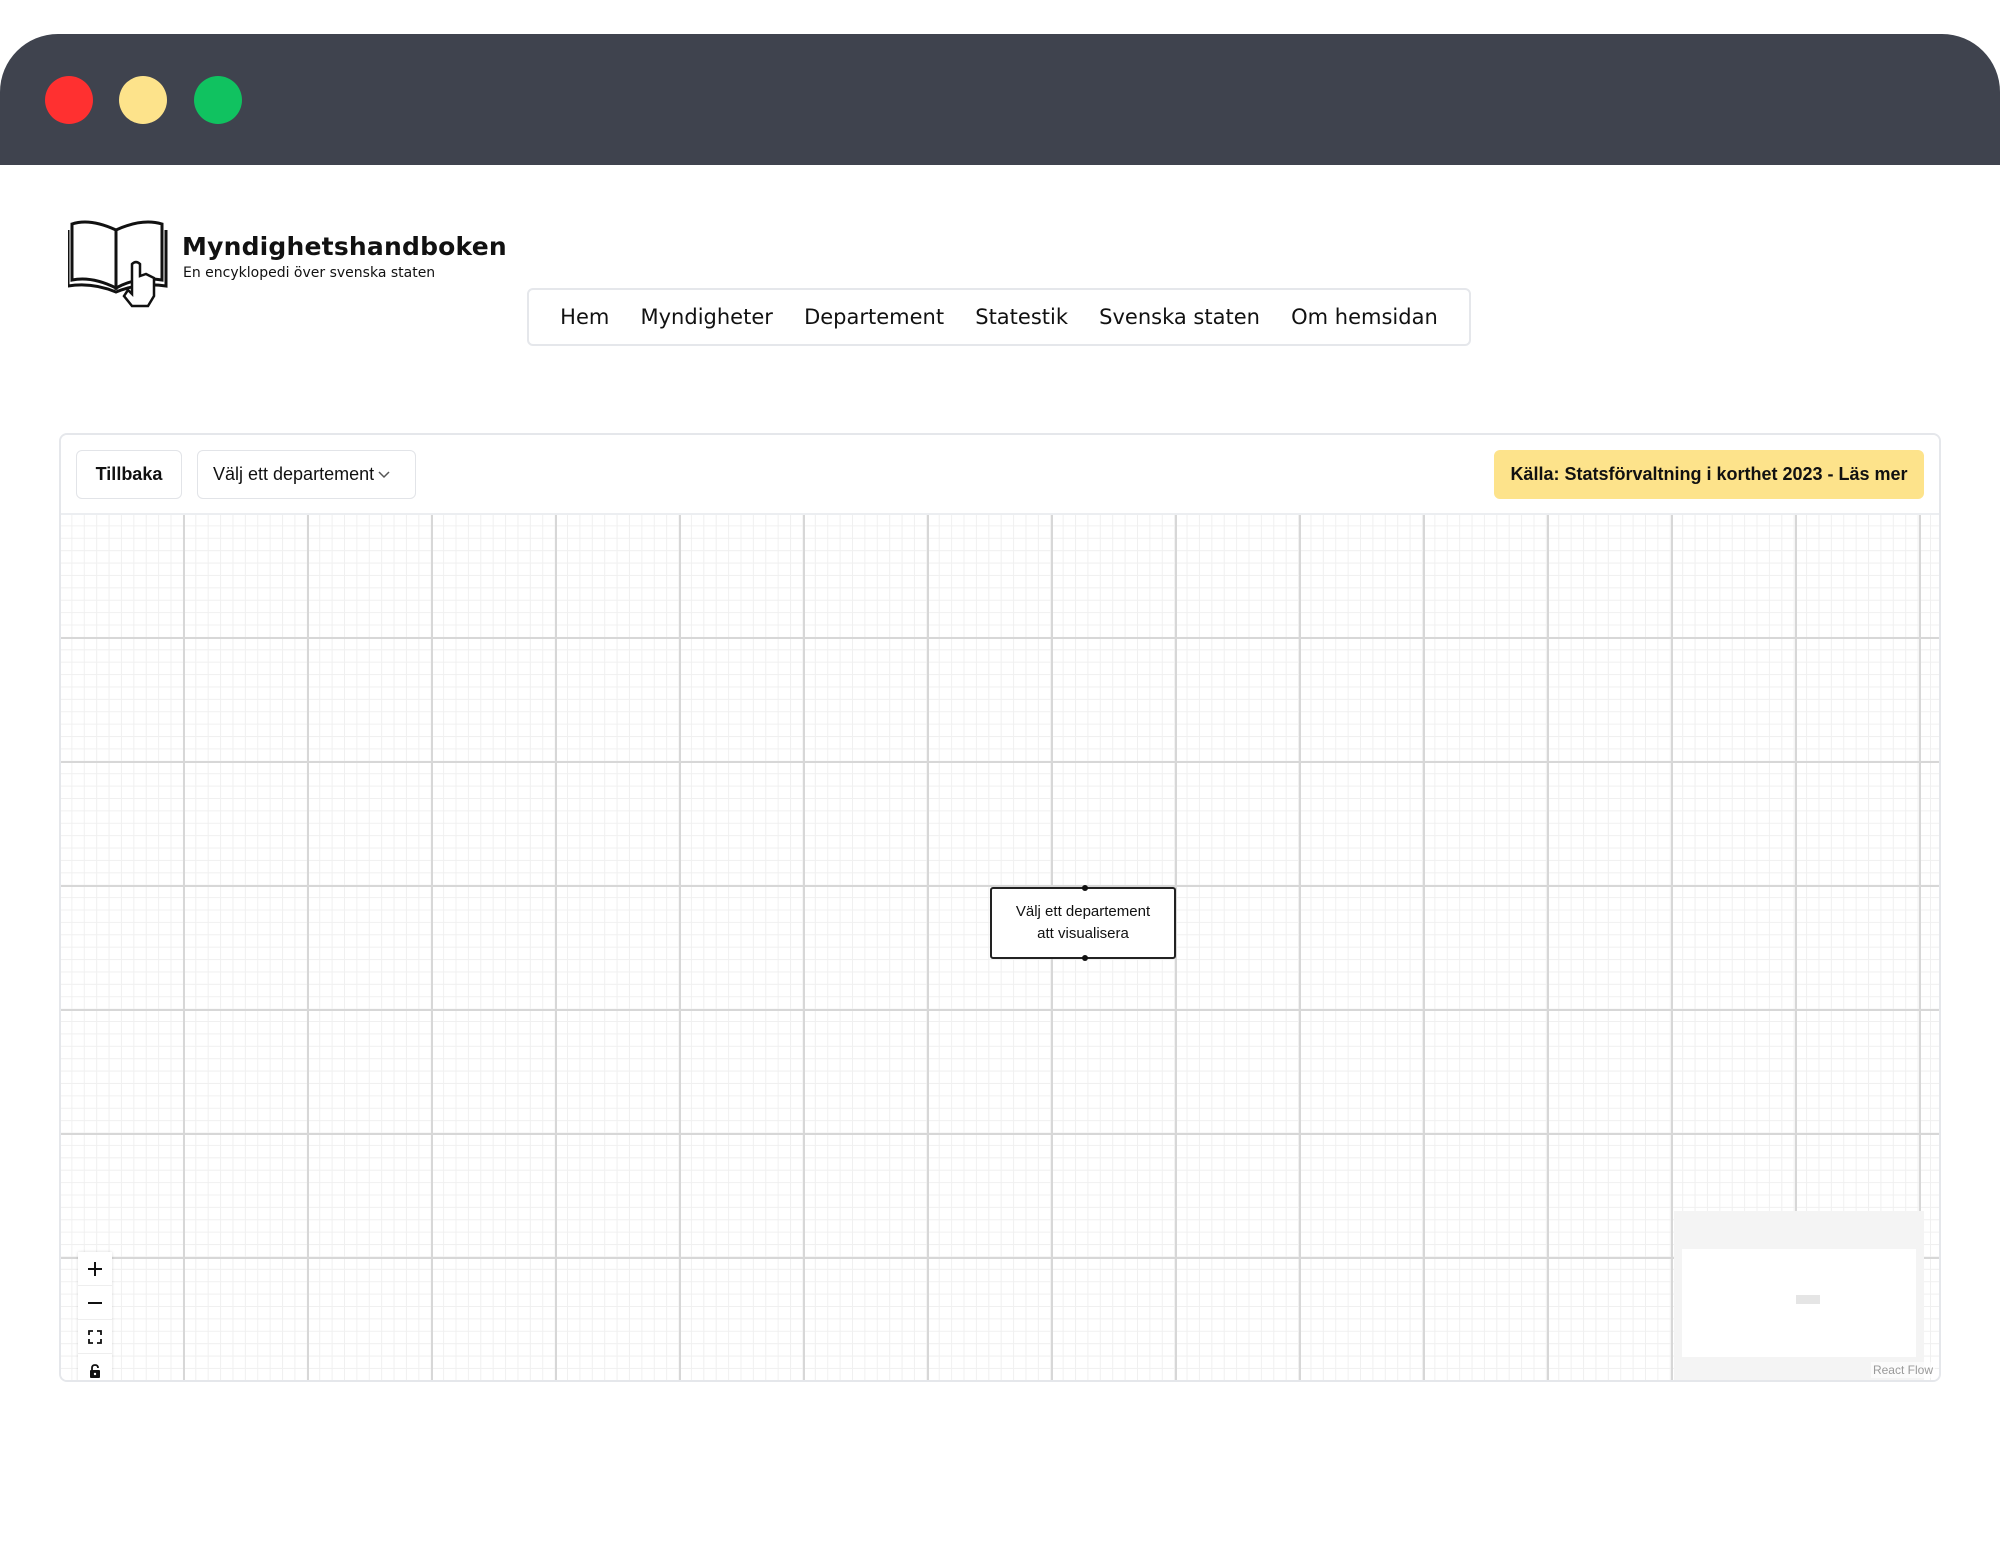 The height and width of the screenshot is (1552, 2000). Describe the element at coordinates (1179, 317) in the screenshot. I see `nav-item-svenska-staten: Svenska staten` at that location.